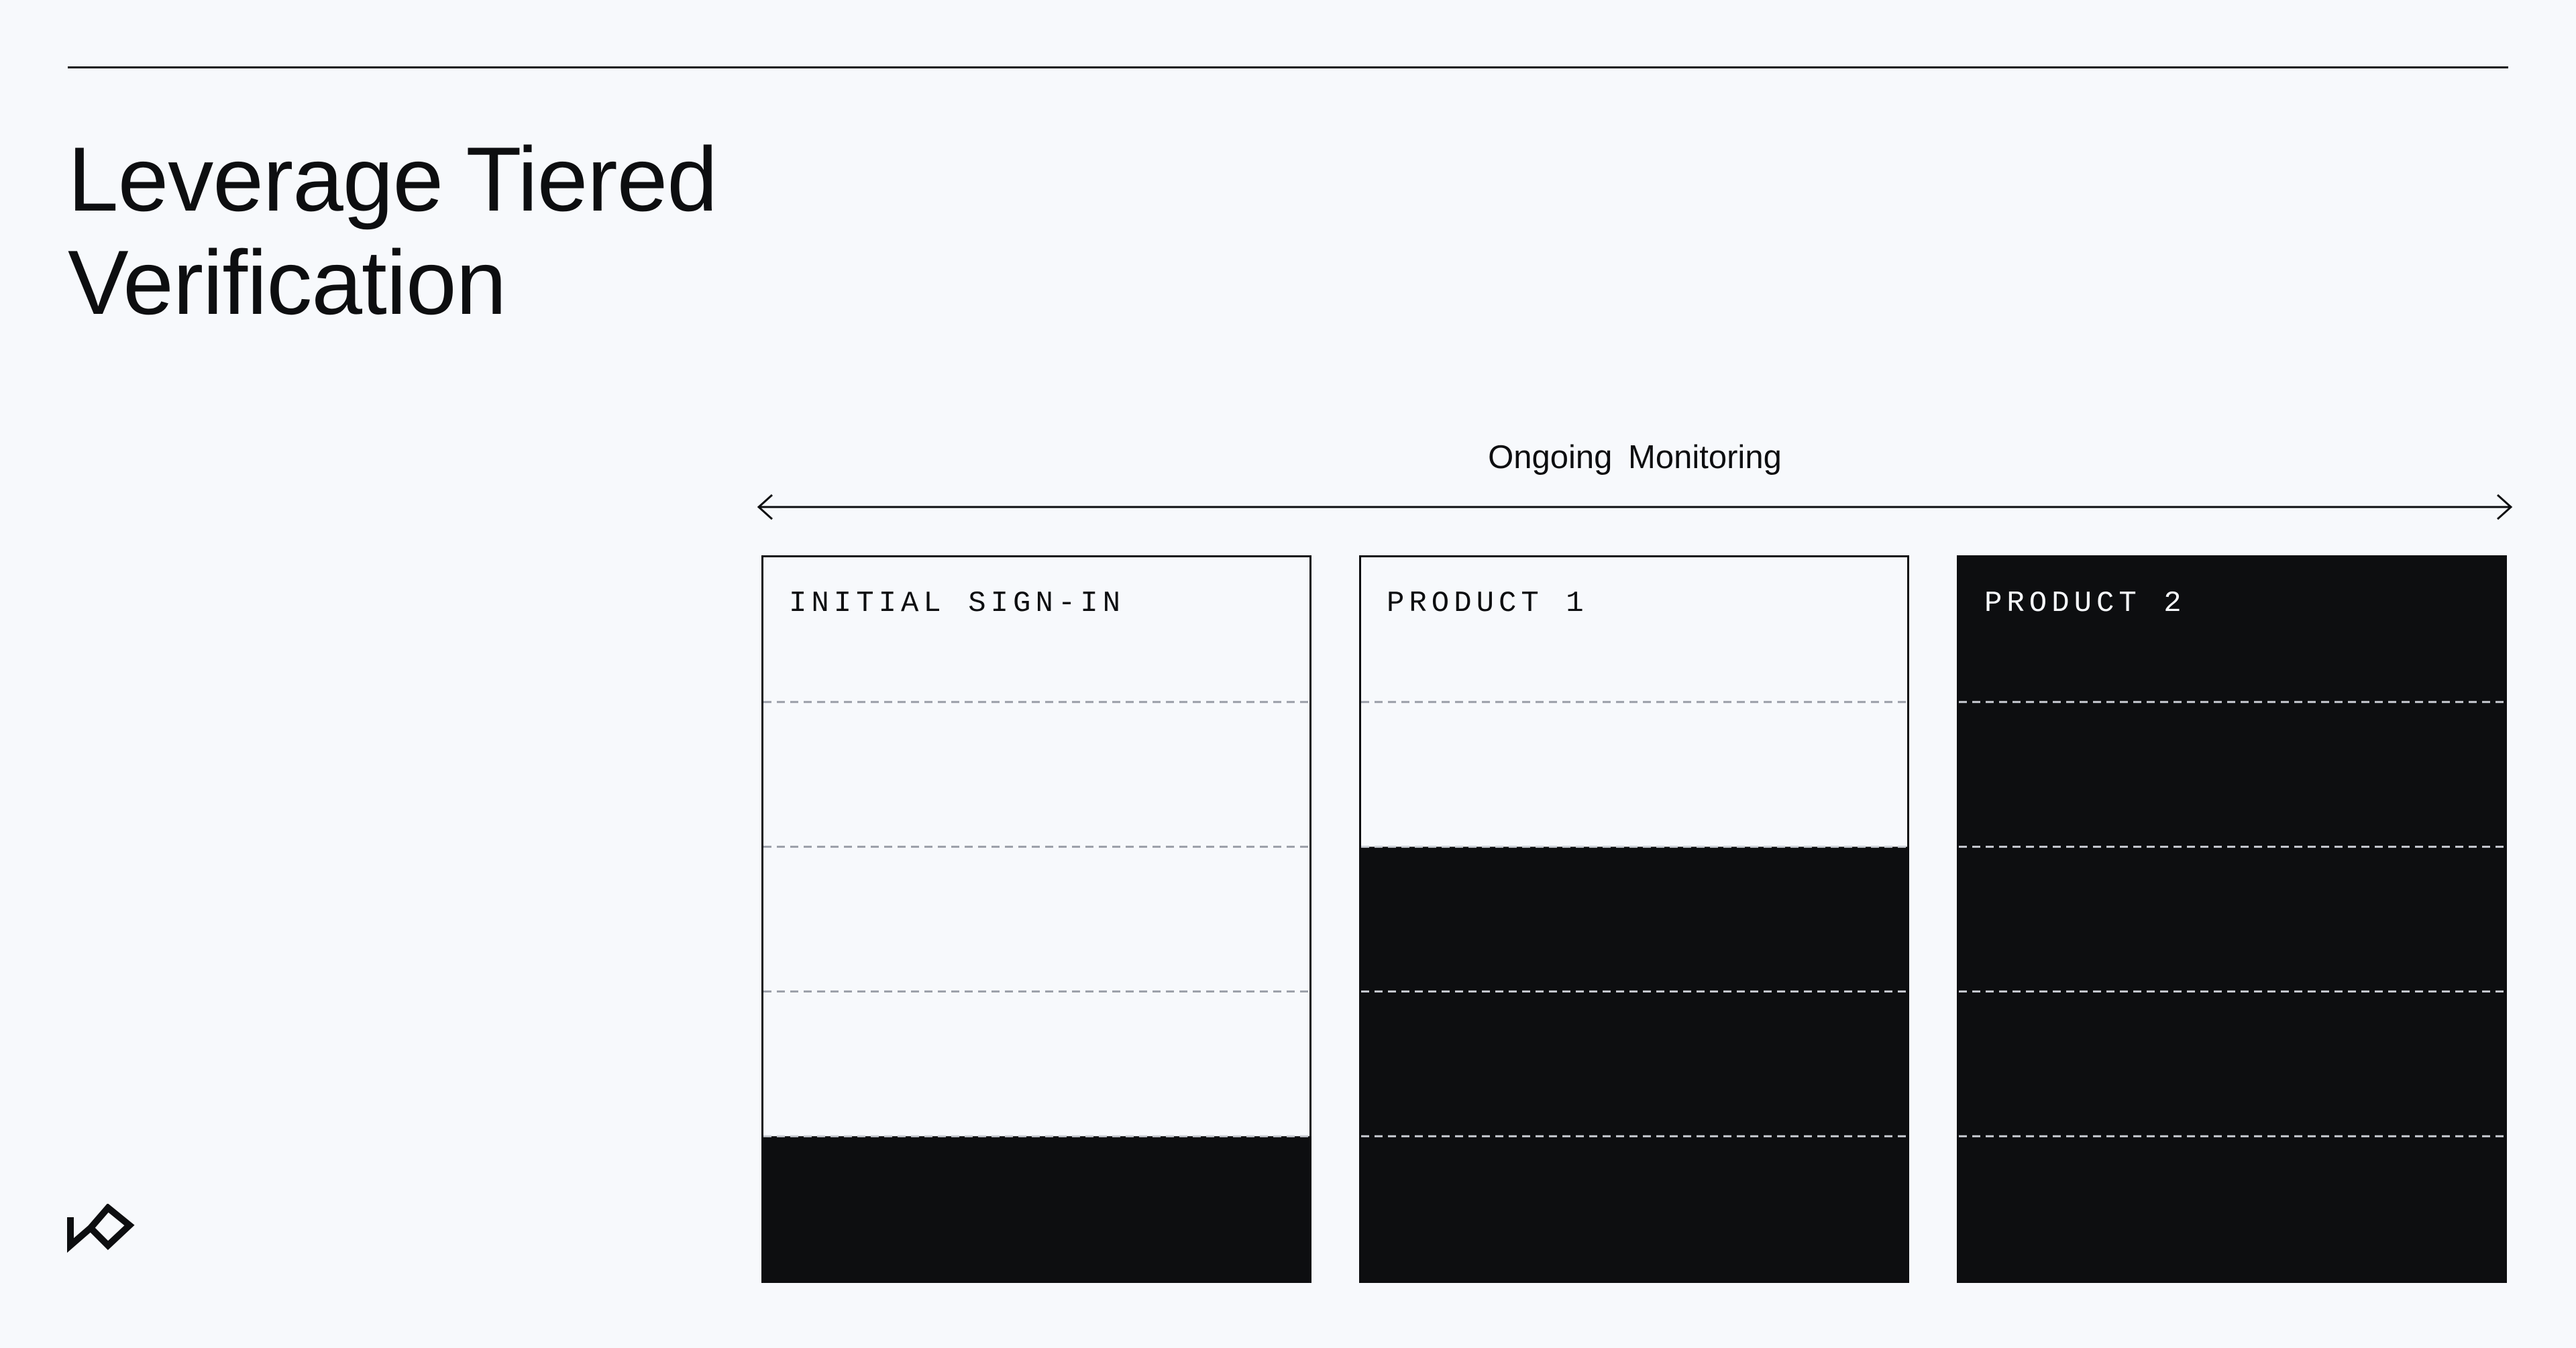  What do you see at coordinates (1488, 603) in the screenshot?
I see `tier-label-product-1: PRODUCT 1` at bounding box center [1488, 603].